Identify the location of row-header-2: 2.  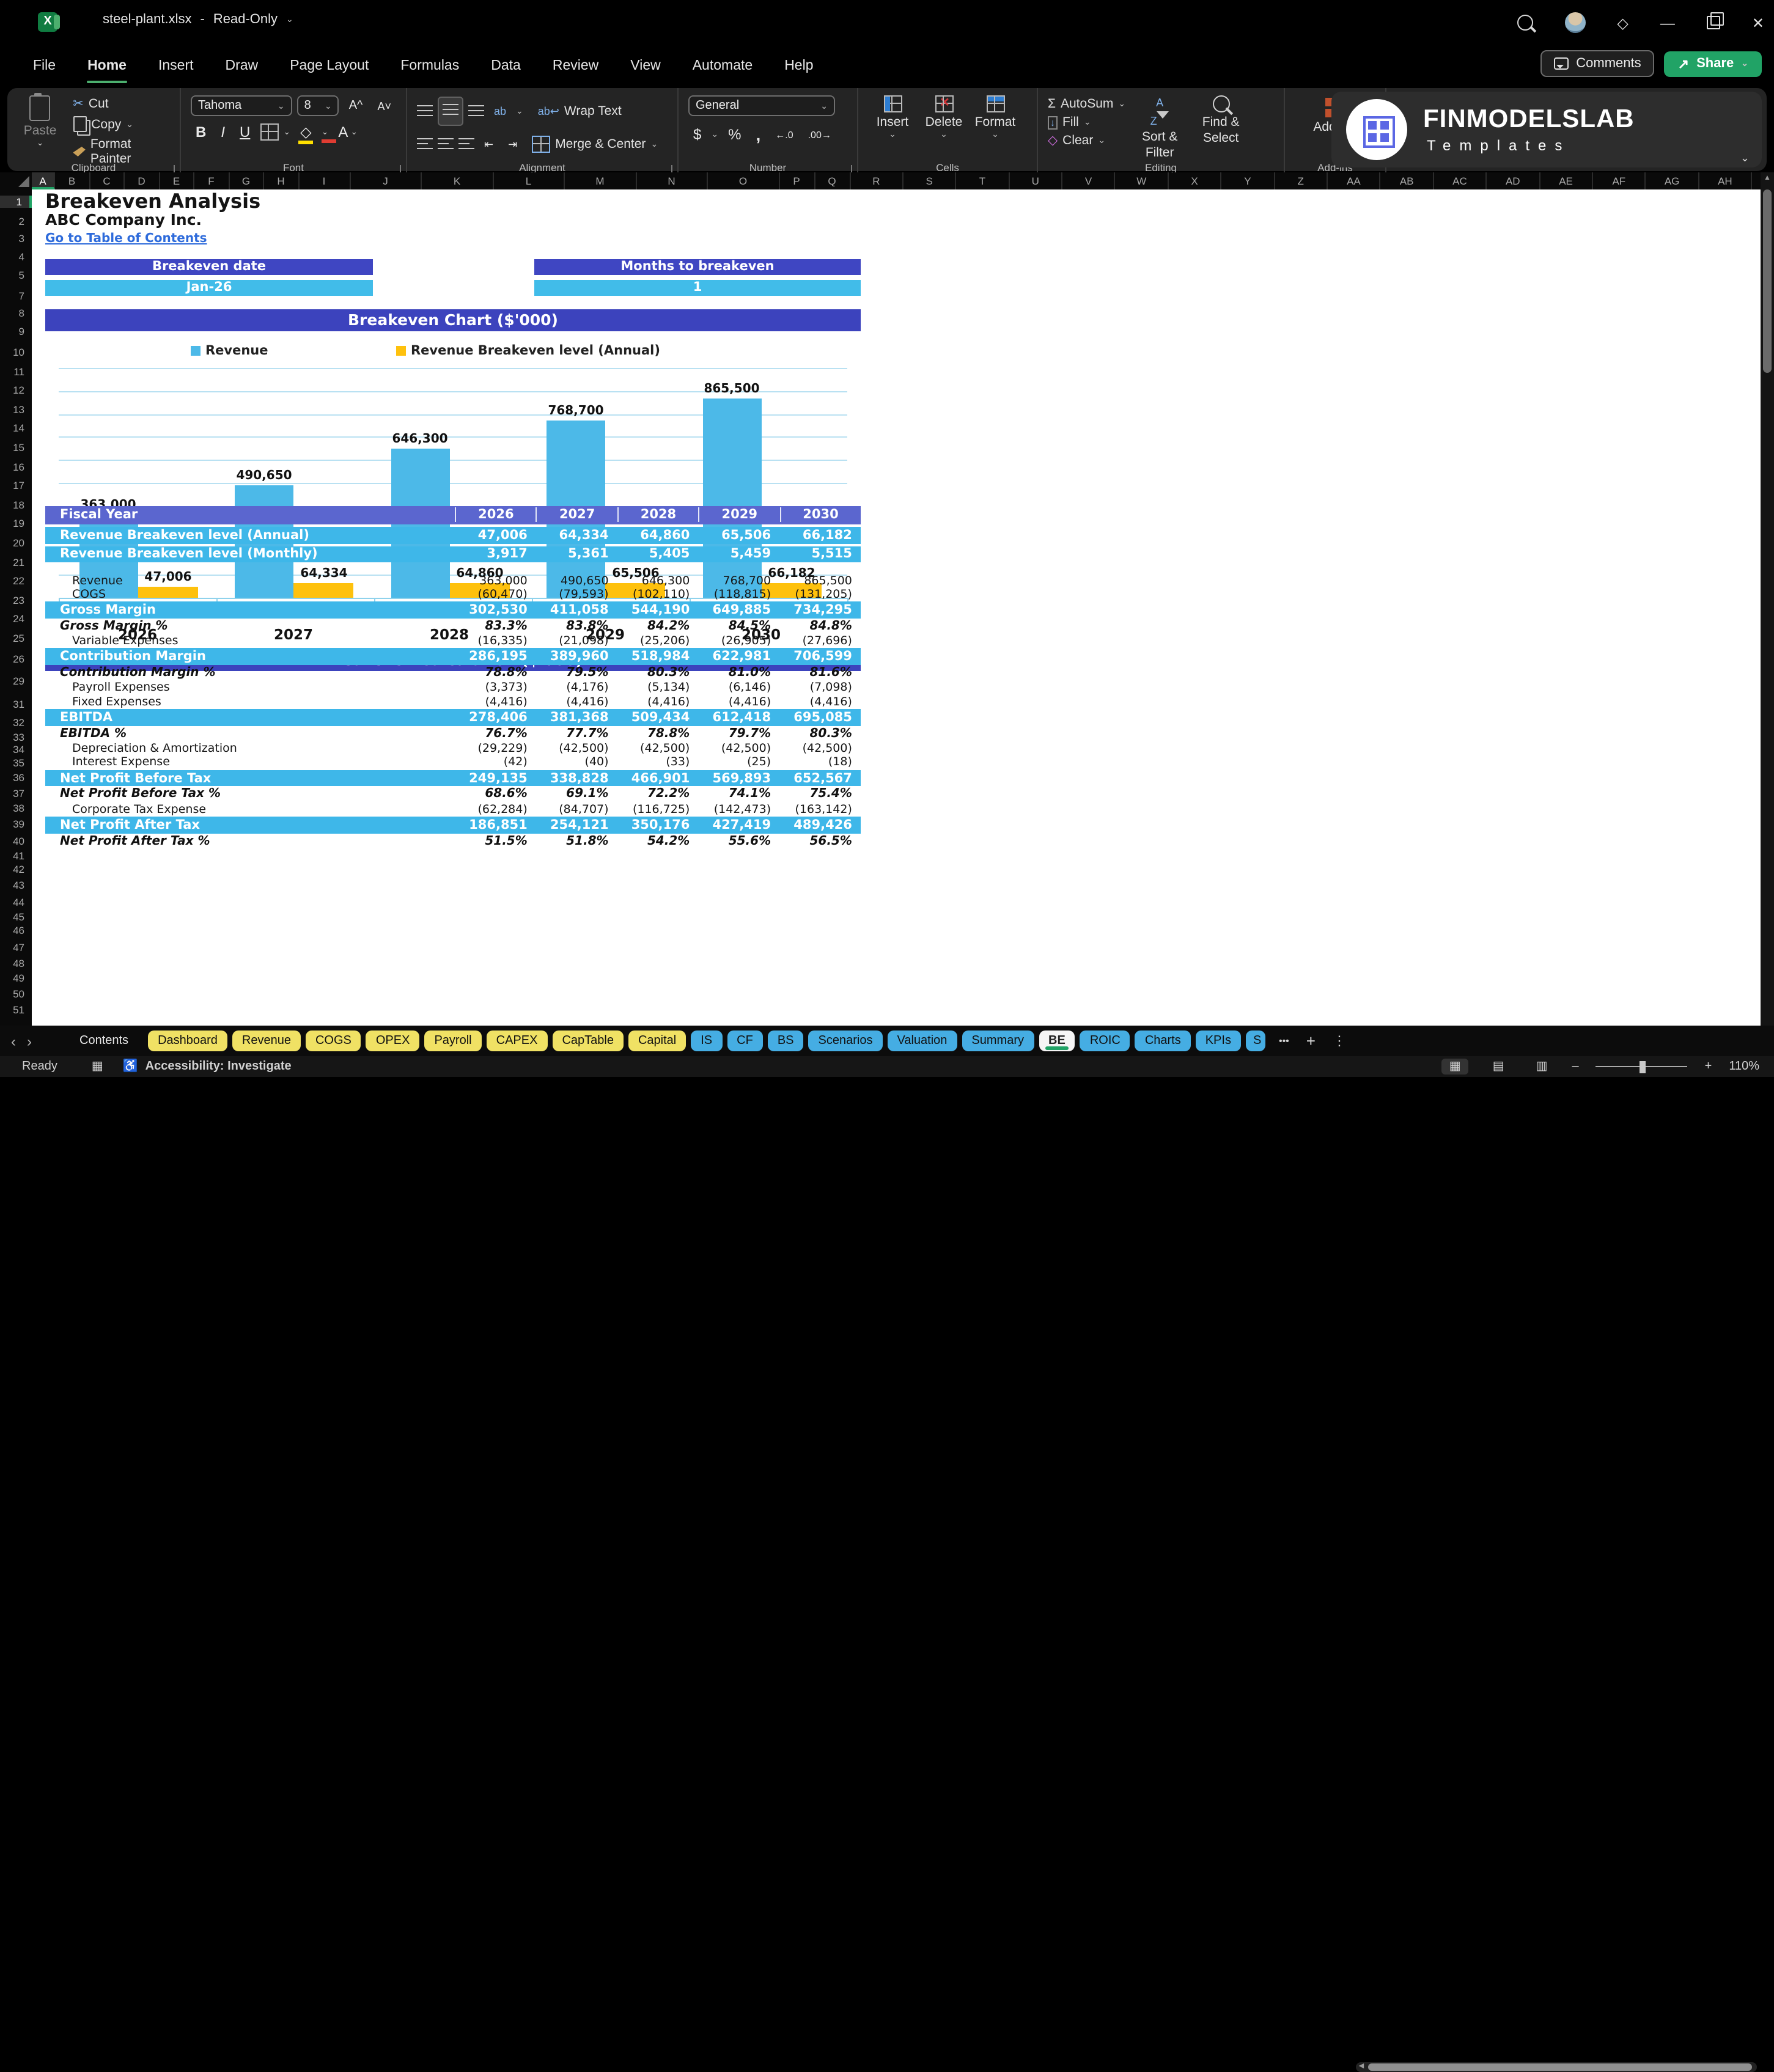
(16, 221).